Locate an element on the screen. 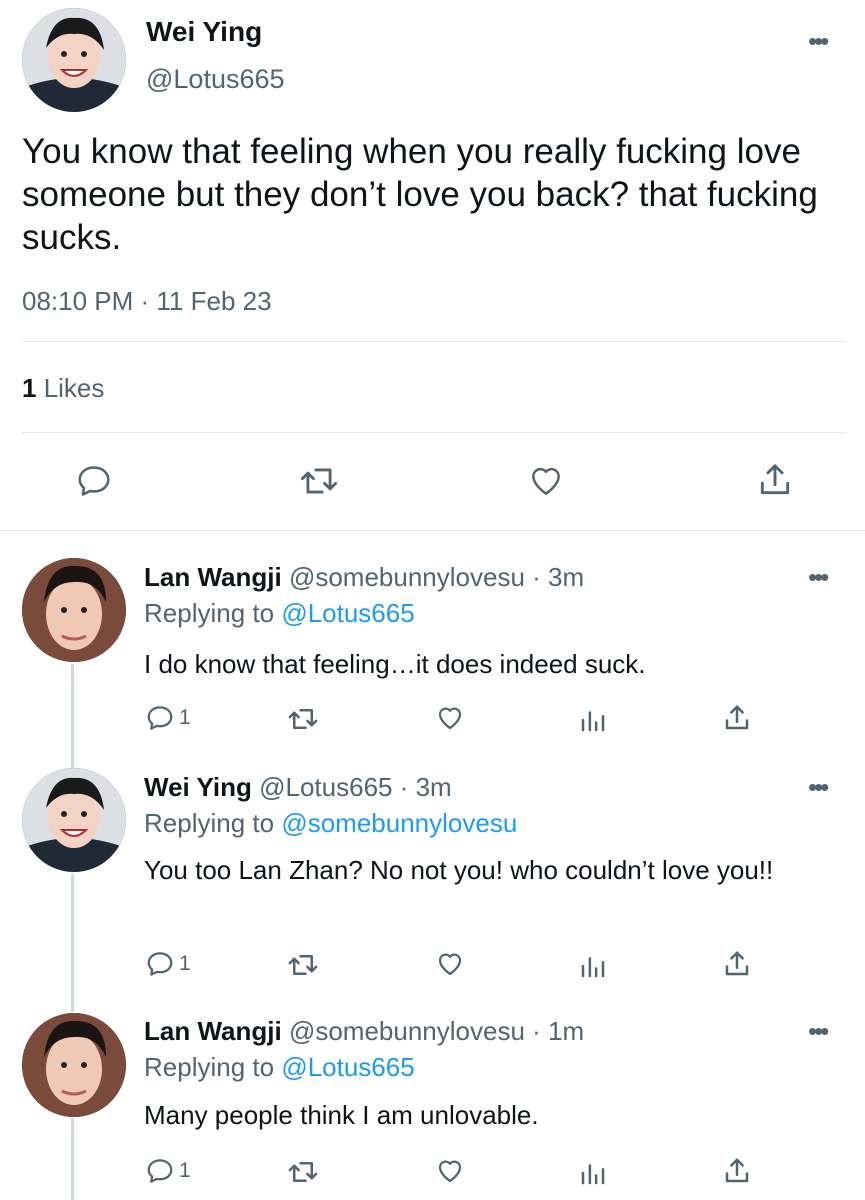 The image size is (865, 1200). reply-header: Lan Wangji @somebunnylovesu · 3m is located at coordinates (364, 577).